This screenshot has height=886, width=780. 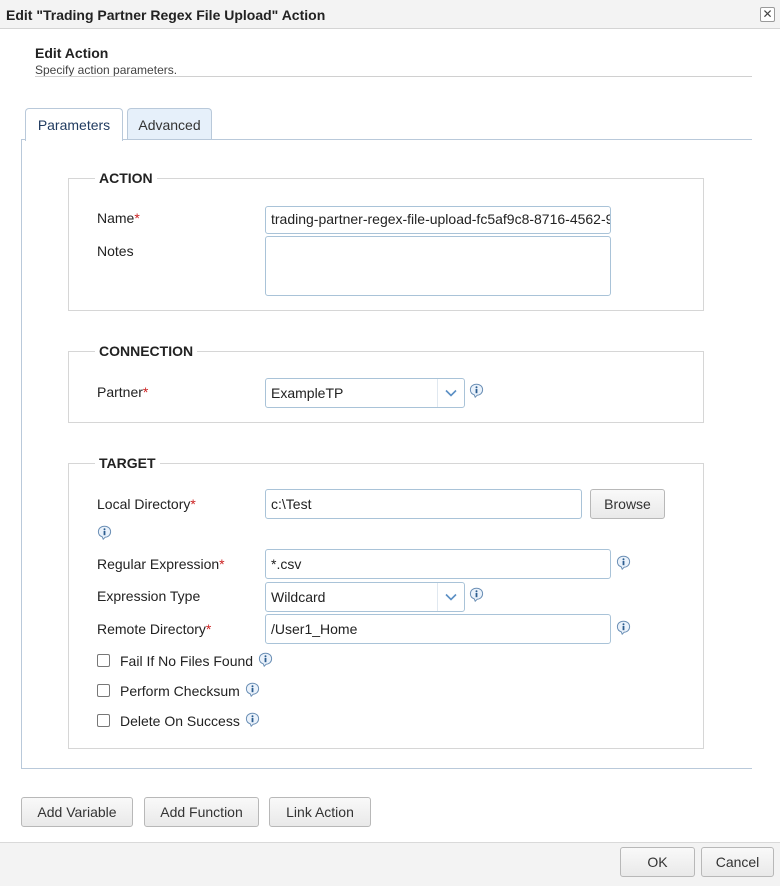 I want to click on expression-type-value: Wildcard, so click(x=298, y=597).